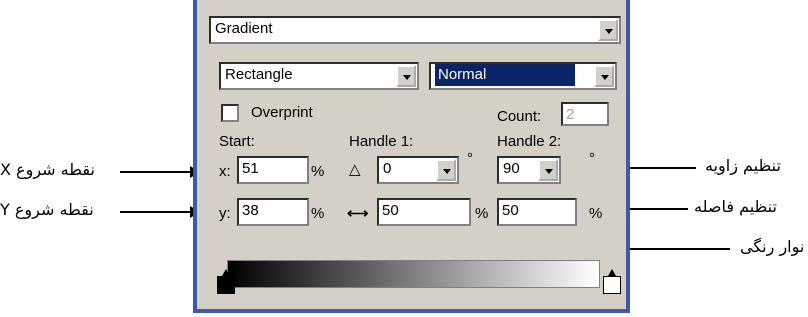  I want to click on shape-value: Rectangle, so click(259, 74).